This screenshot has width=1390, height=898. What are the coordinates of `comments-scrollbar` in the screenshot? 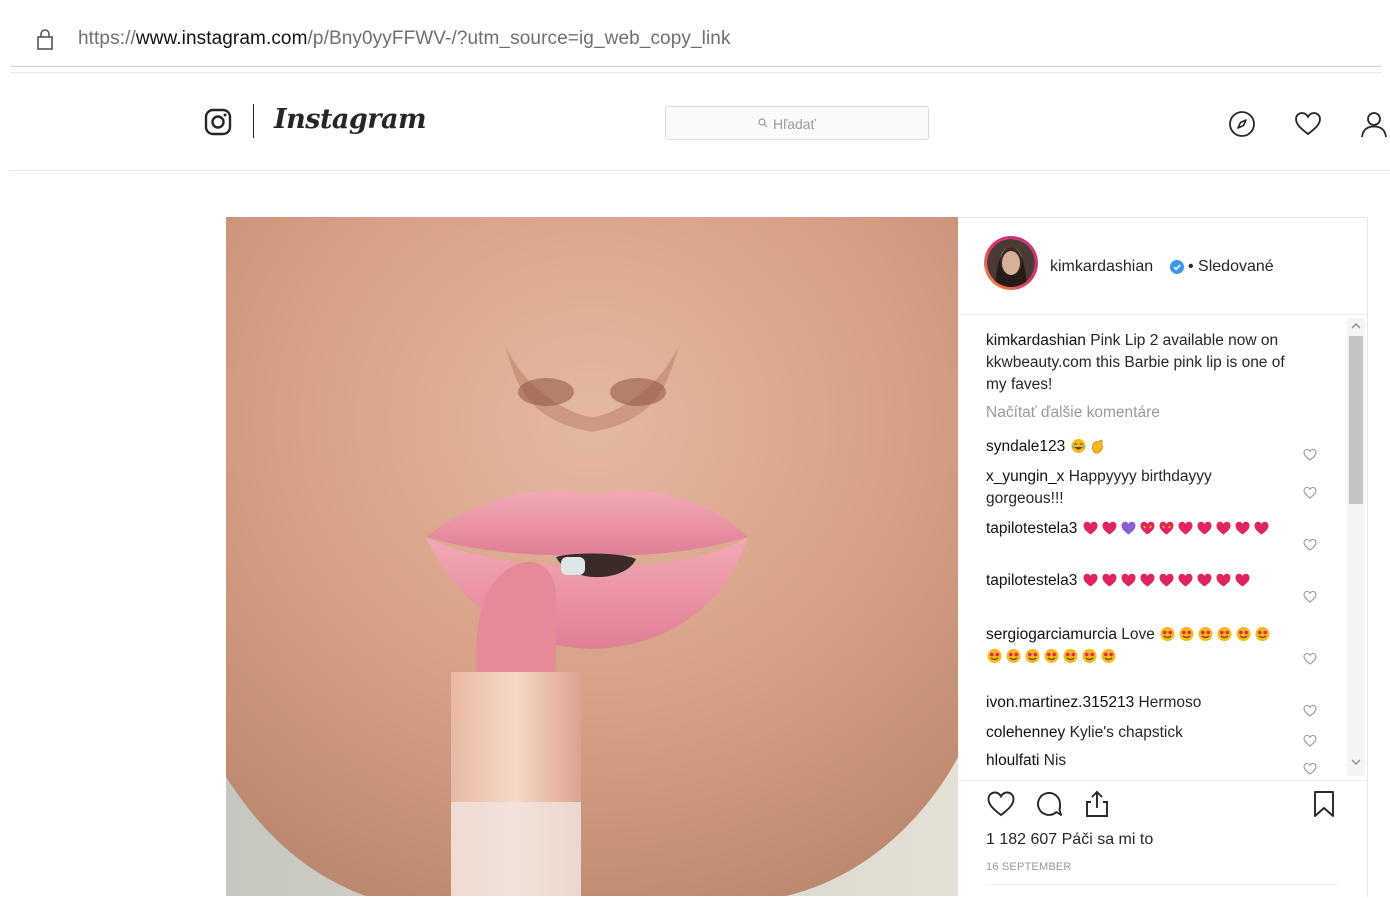 It's located at (1356, 547).